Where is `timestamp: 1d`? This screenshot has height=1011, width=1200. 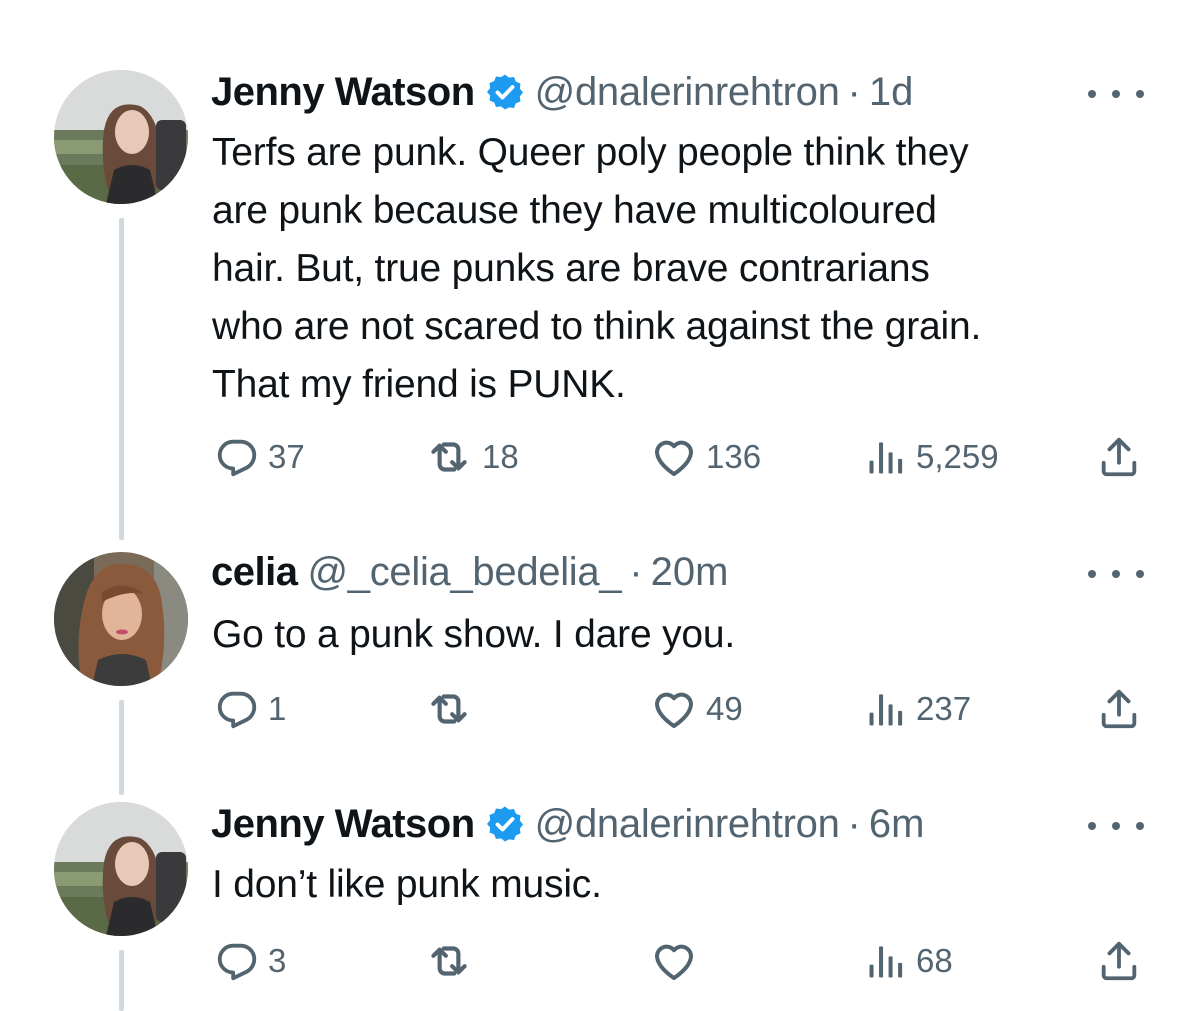
timestamp: 1d is located at coordinates (891, 92).